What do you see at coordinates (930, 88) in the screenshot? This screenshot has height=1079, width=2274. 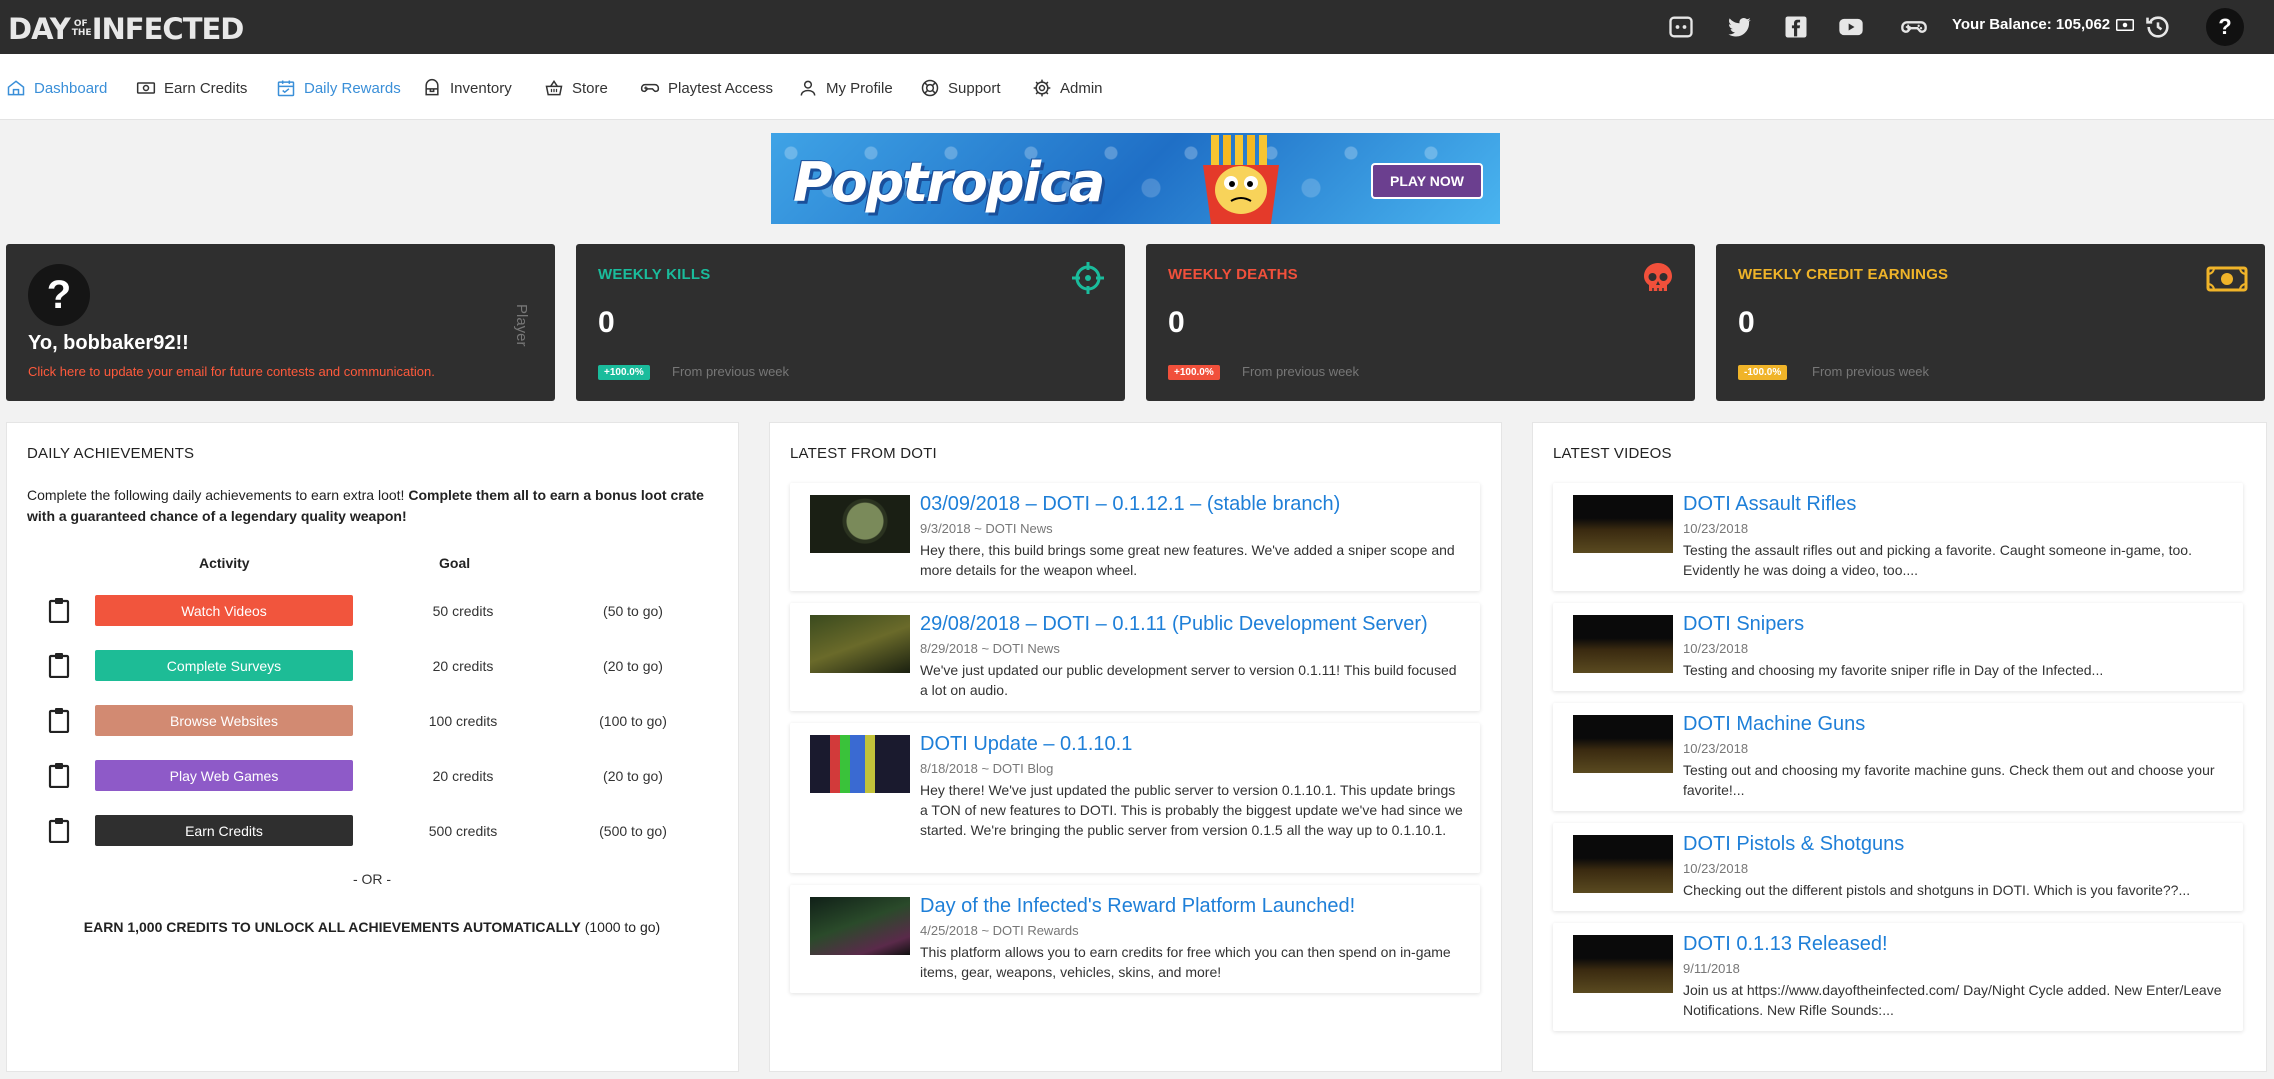 I see `lifebuoy-icon` at bounding box center [930, 88].